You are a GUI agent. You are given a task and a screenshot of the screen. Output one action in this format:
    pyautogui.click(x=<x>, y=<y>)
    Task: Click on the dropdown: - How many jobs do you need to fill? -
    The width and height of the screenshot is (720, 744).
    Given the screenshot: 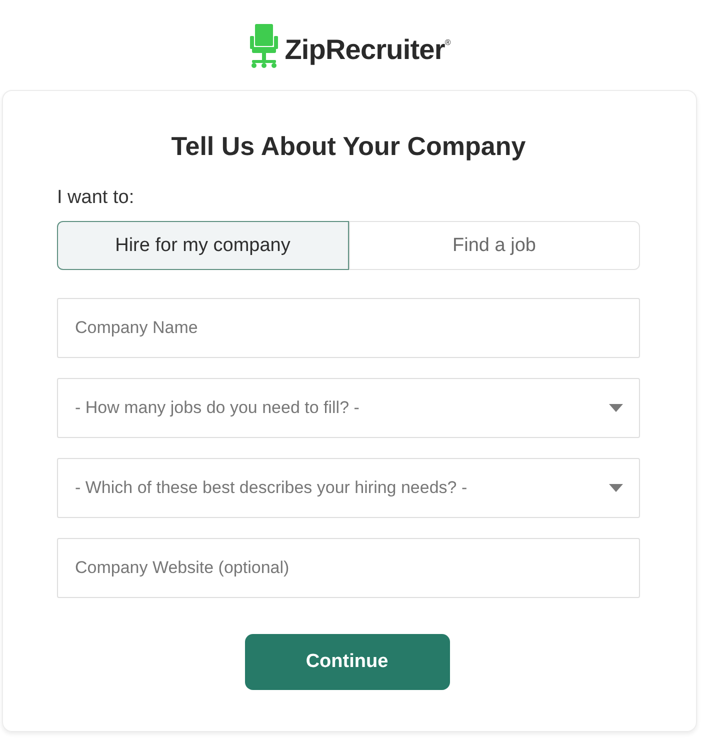 What is the action you would take?
    pyautogui.click(x=348, y=408)
    